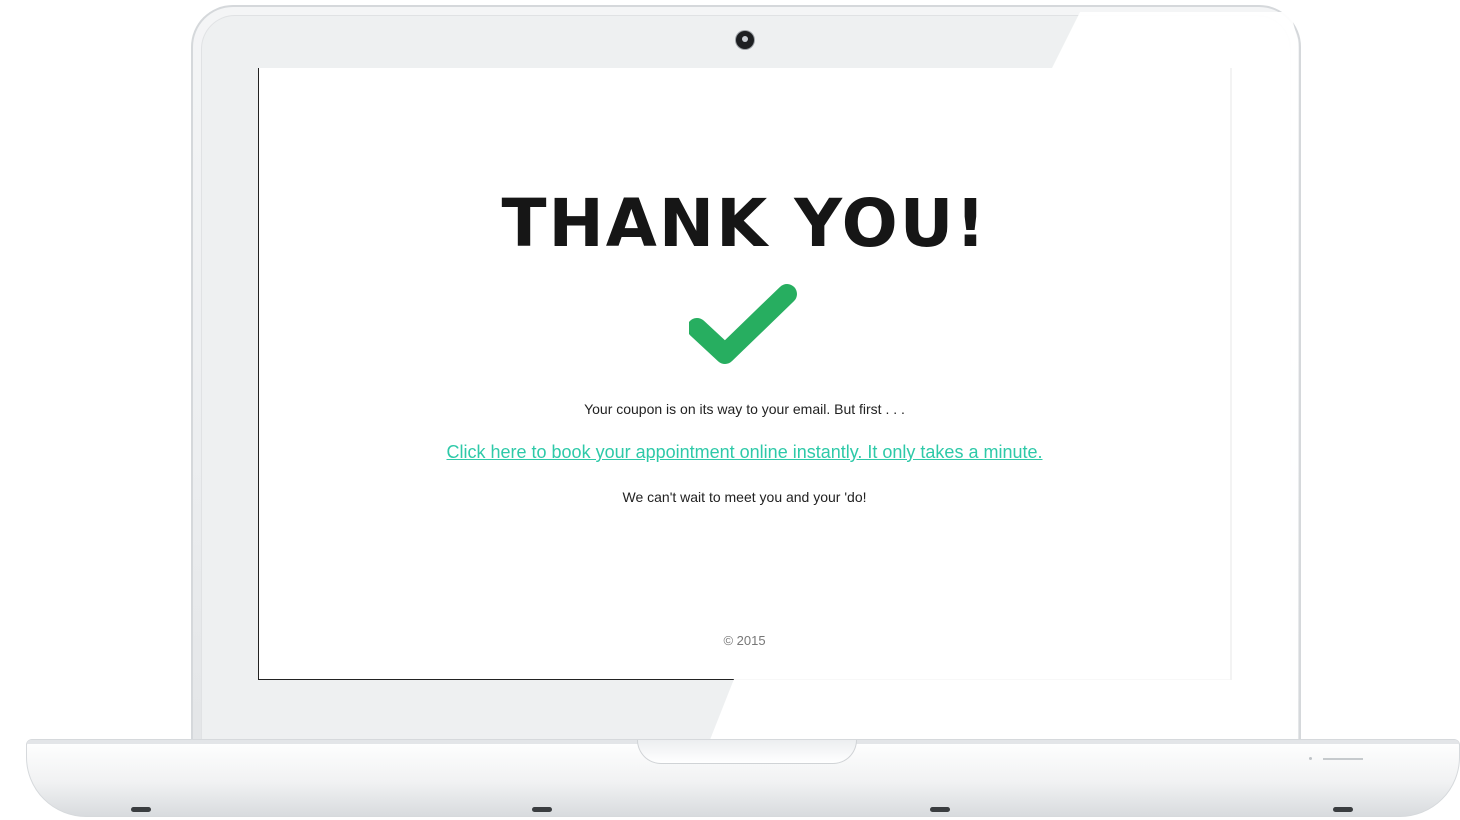 The width and height of the screenshot is (1460, 820). Describe the element at coordinates (747, 752) in the screenshot. I see `open-notch` at that location.